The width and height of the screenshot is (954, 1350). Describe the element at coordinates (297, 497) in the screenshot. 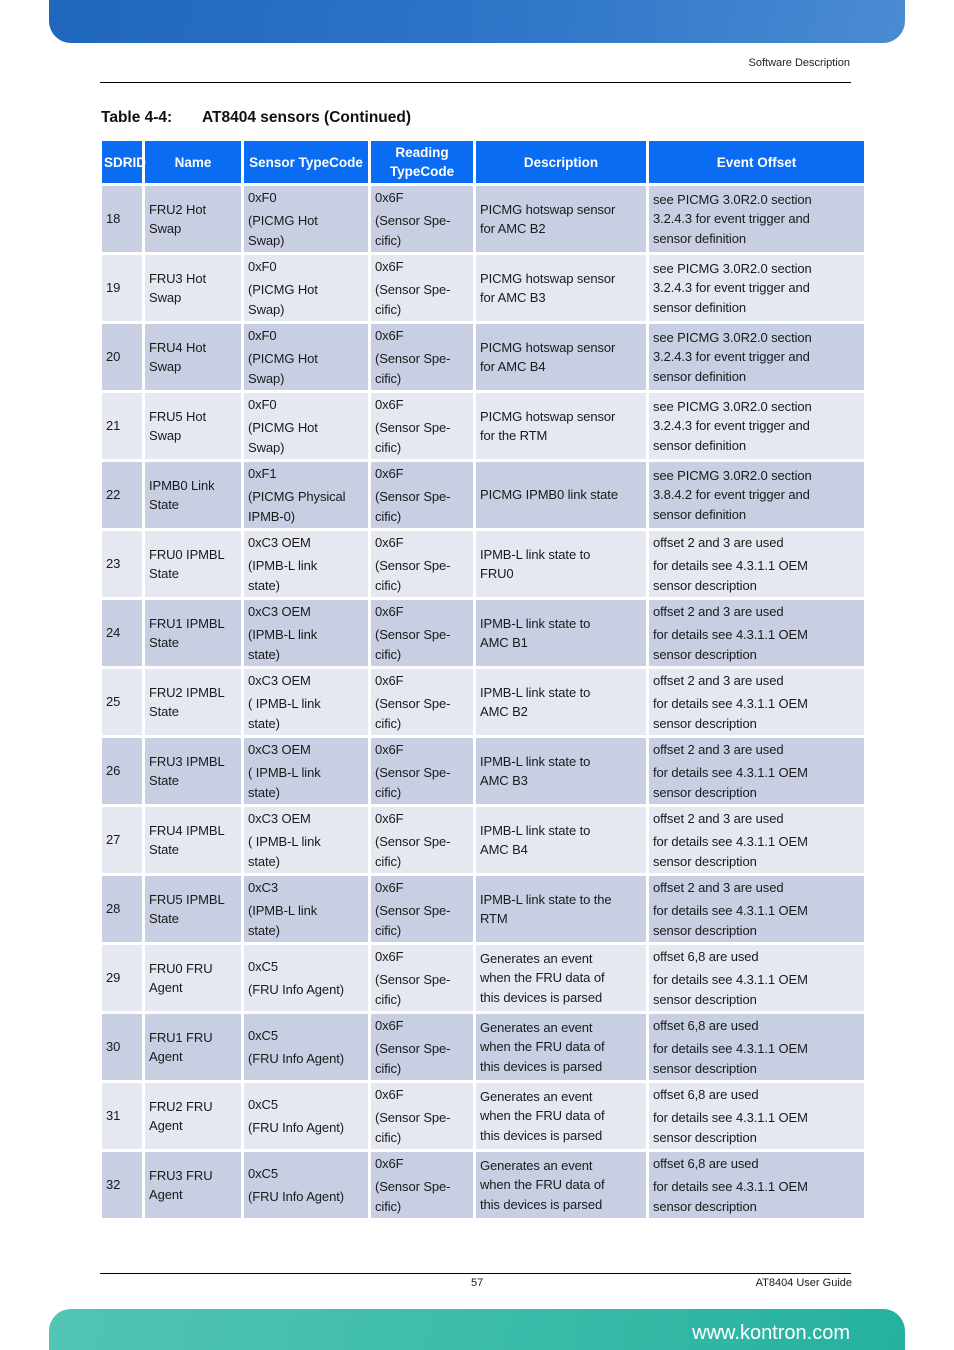

I see `cell-text: (PICMG Physical` at that location.